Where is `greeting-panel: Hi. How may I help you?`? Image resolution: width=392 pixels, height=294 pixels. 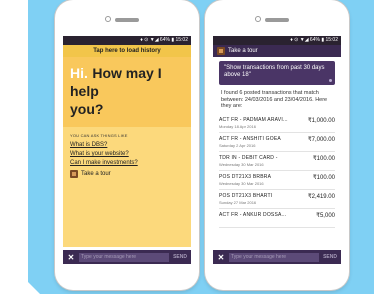 greeting-panel: Hi. How may I help you? is located at coordinates (127, 92).